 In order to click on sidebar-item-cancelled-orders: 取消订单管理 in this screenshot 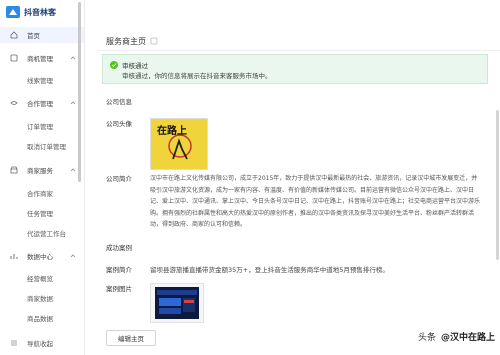, I will do `click(42, 146)`.